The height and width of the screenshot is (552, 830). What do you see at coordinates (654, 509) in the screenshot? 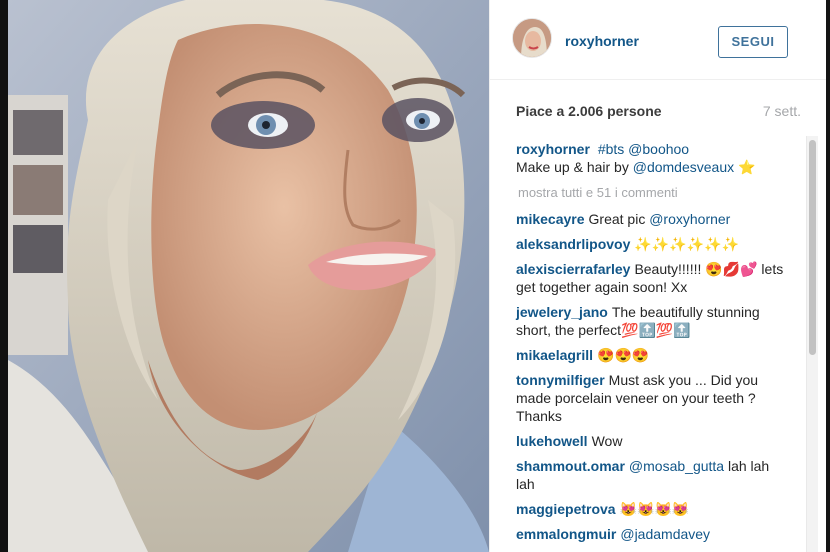
I see `comment-text: 😻😻😻😻` at bounding box center [654, 509].